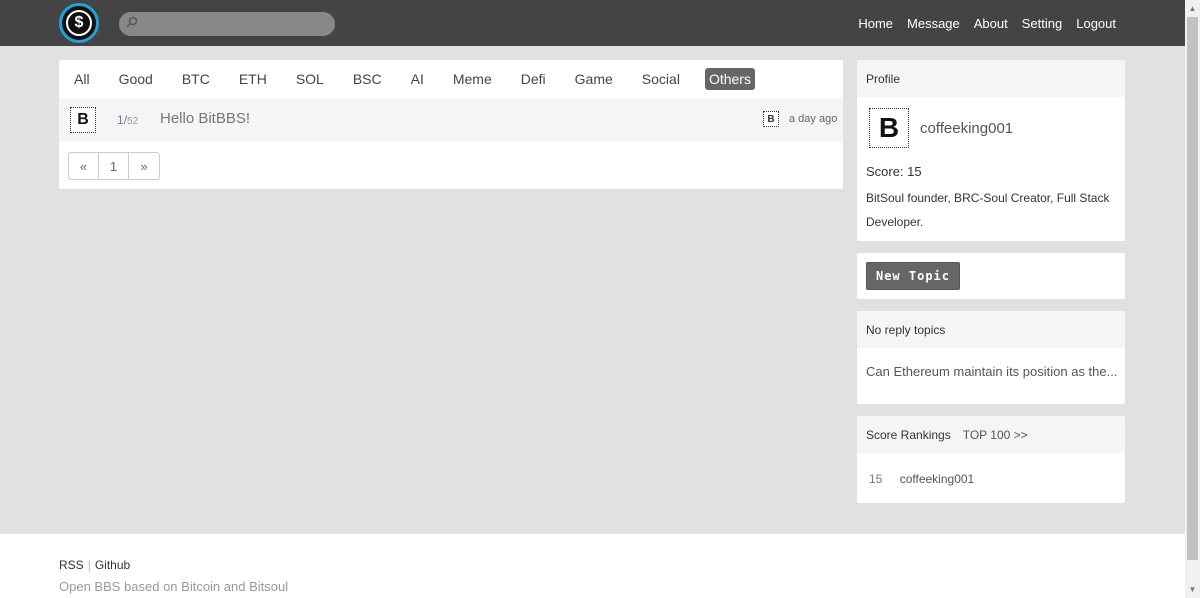  What do you see at coordinates (1042, 23) in the screenshot?
I see `nav-setting: Setting` at bounding box center [1042, 23].